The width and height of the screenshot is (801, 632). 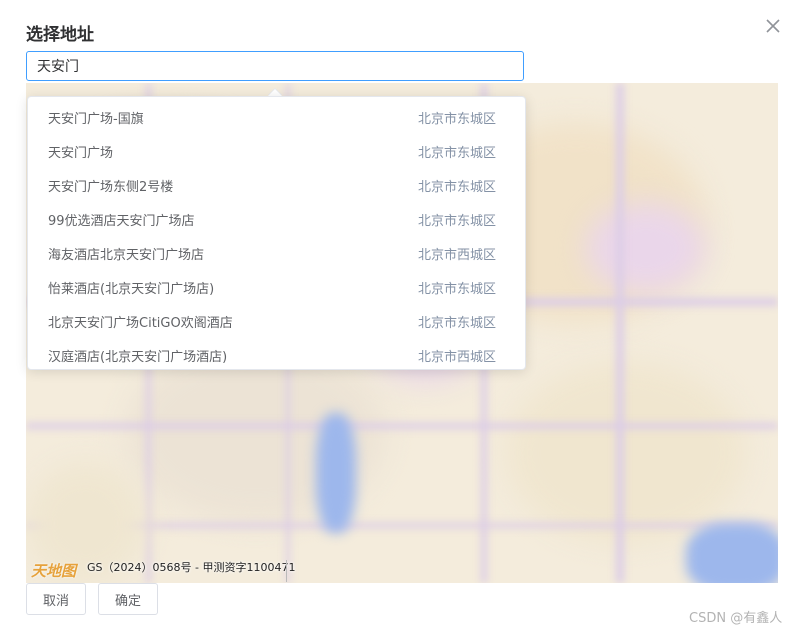 I want to click on suggestion-name: 99优选酒店天安门广场店, so click(x=121, y=221).